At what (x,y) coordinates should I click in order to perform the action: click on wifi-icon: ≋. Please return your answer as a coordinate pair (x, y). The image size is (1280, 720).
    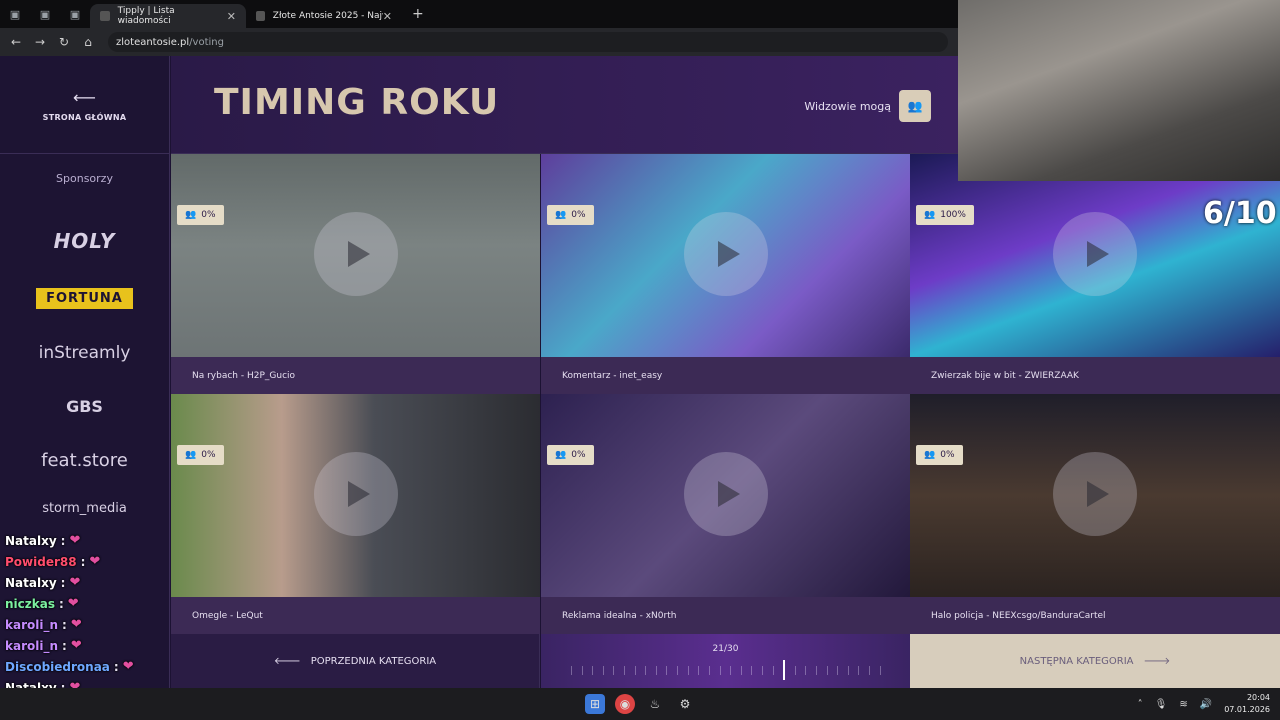
    Looking at the image, I should click on (1183, 704).